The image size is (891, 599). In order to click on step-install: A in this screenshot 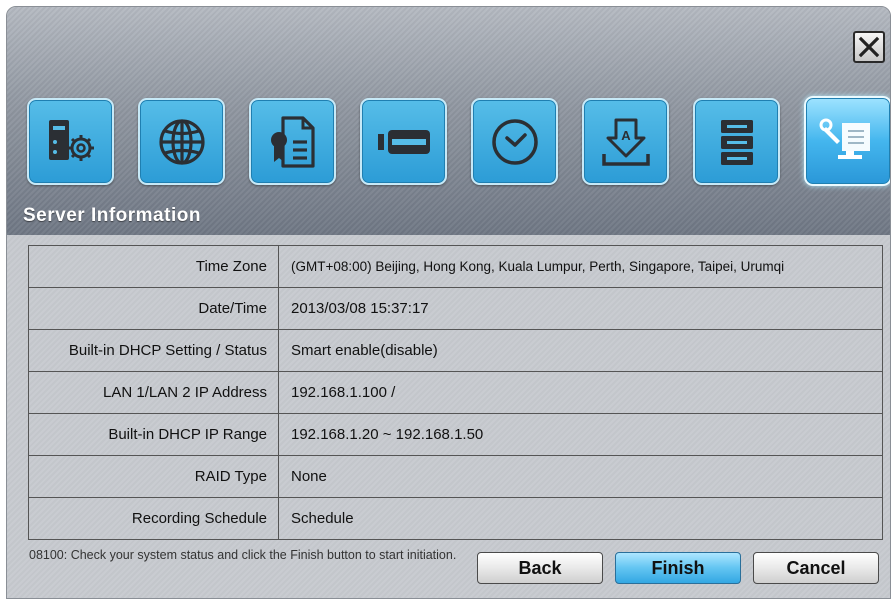, I will do `click(625, 141)`.